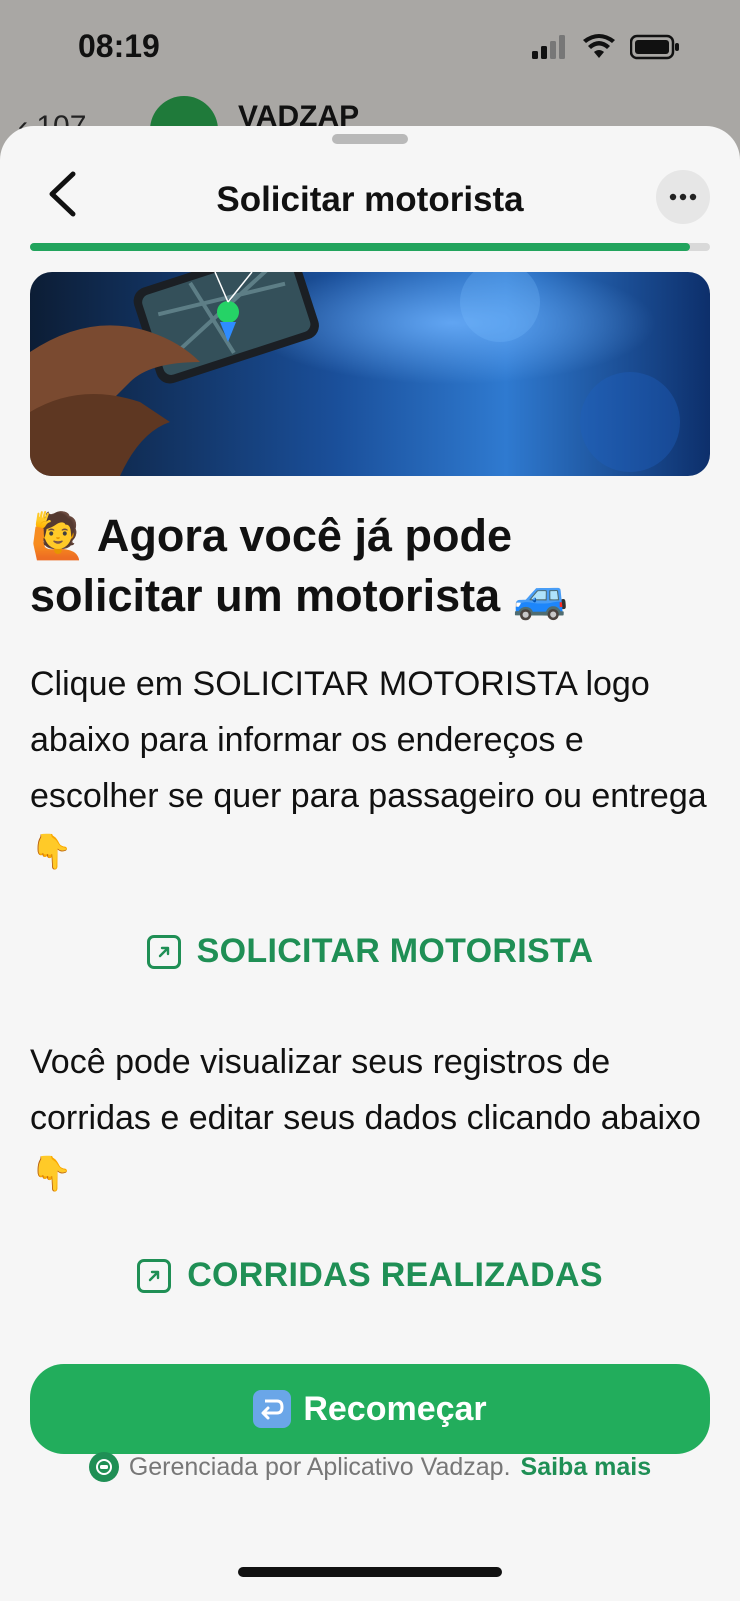  What do you see at coordinates (370, 139) in the screenshot?
I see `sheet-grabber` at bounding box center [370, 139].